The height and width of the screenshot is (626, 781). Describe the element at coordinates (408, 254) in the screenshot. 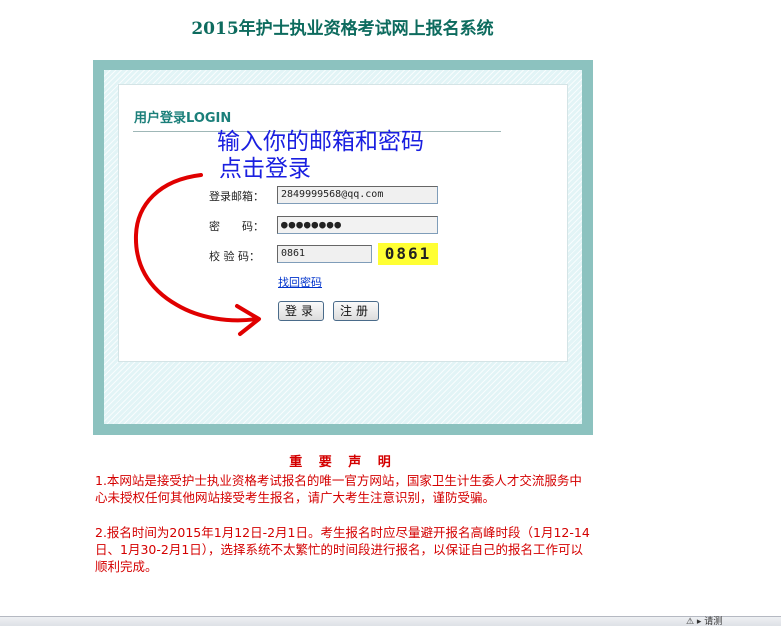

I see `captcha-image: 0861` at that location.